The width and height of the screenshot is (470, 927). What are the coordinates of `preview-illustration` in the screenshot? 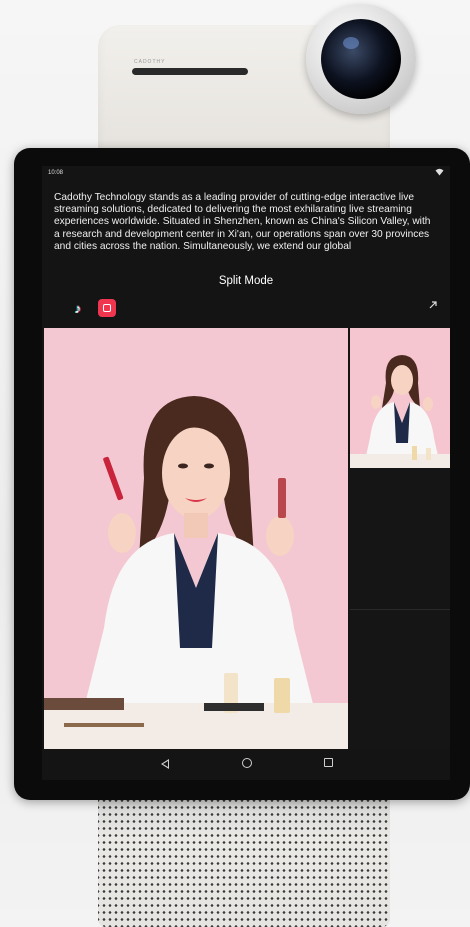 It's located at (400, 398).